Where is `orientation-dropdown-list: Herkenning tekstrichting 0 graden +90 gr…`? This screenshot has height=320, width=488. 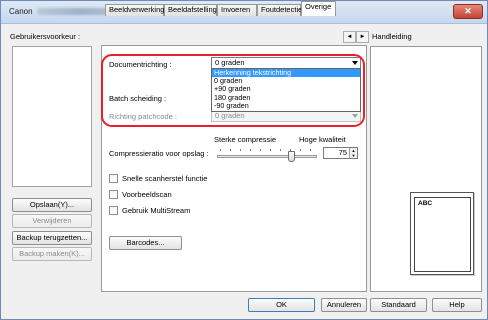
orientation-dropdown-list: Herkenning tekstrichting 0 graden +90 gr… is located at coordinates (286, 90).